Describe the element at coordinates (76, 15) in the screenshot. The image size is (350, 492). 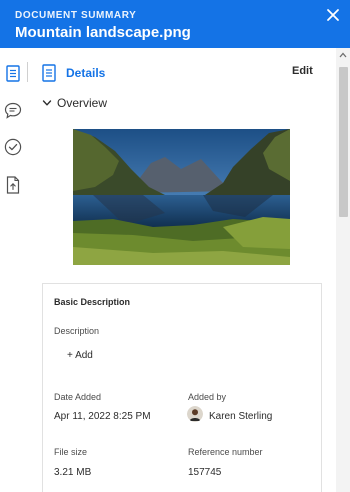
I see `panel-subtitle: DOCUMENT SUMMARY` at that location.